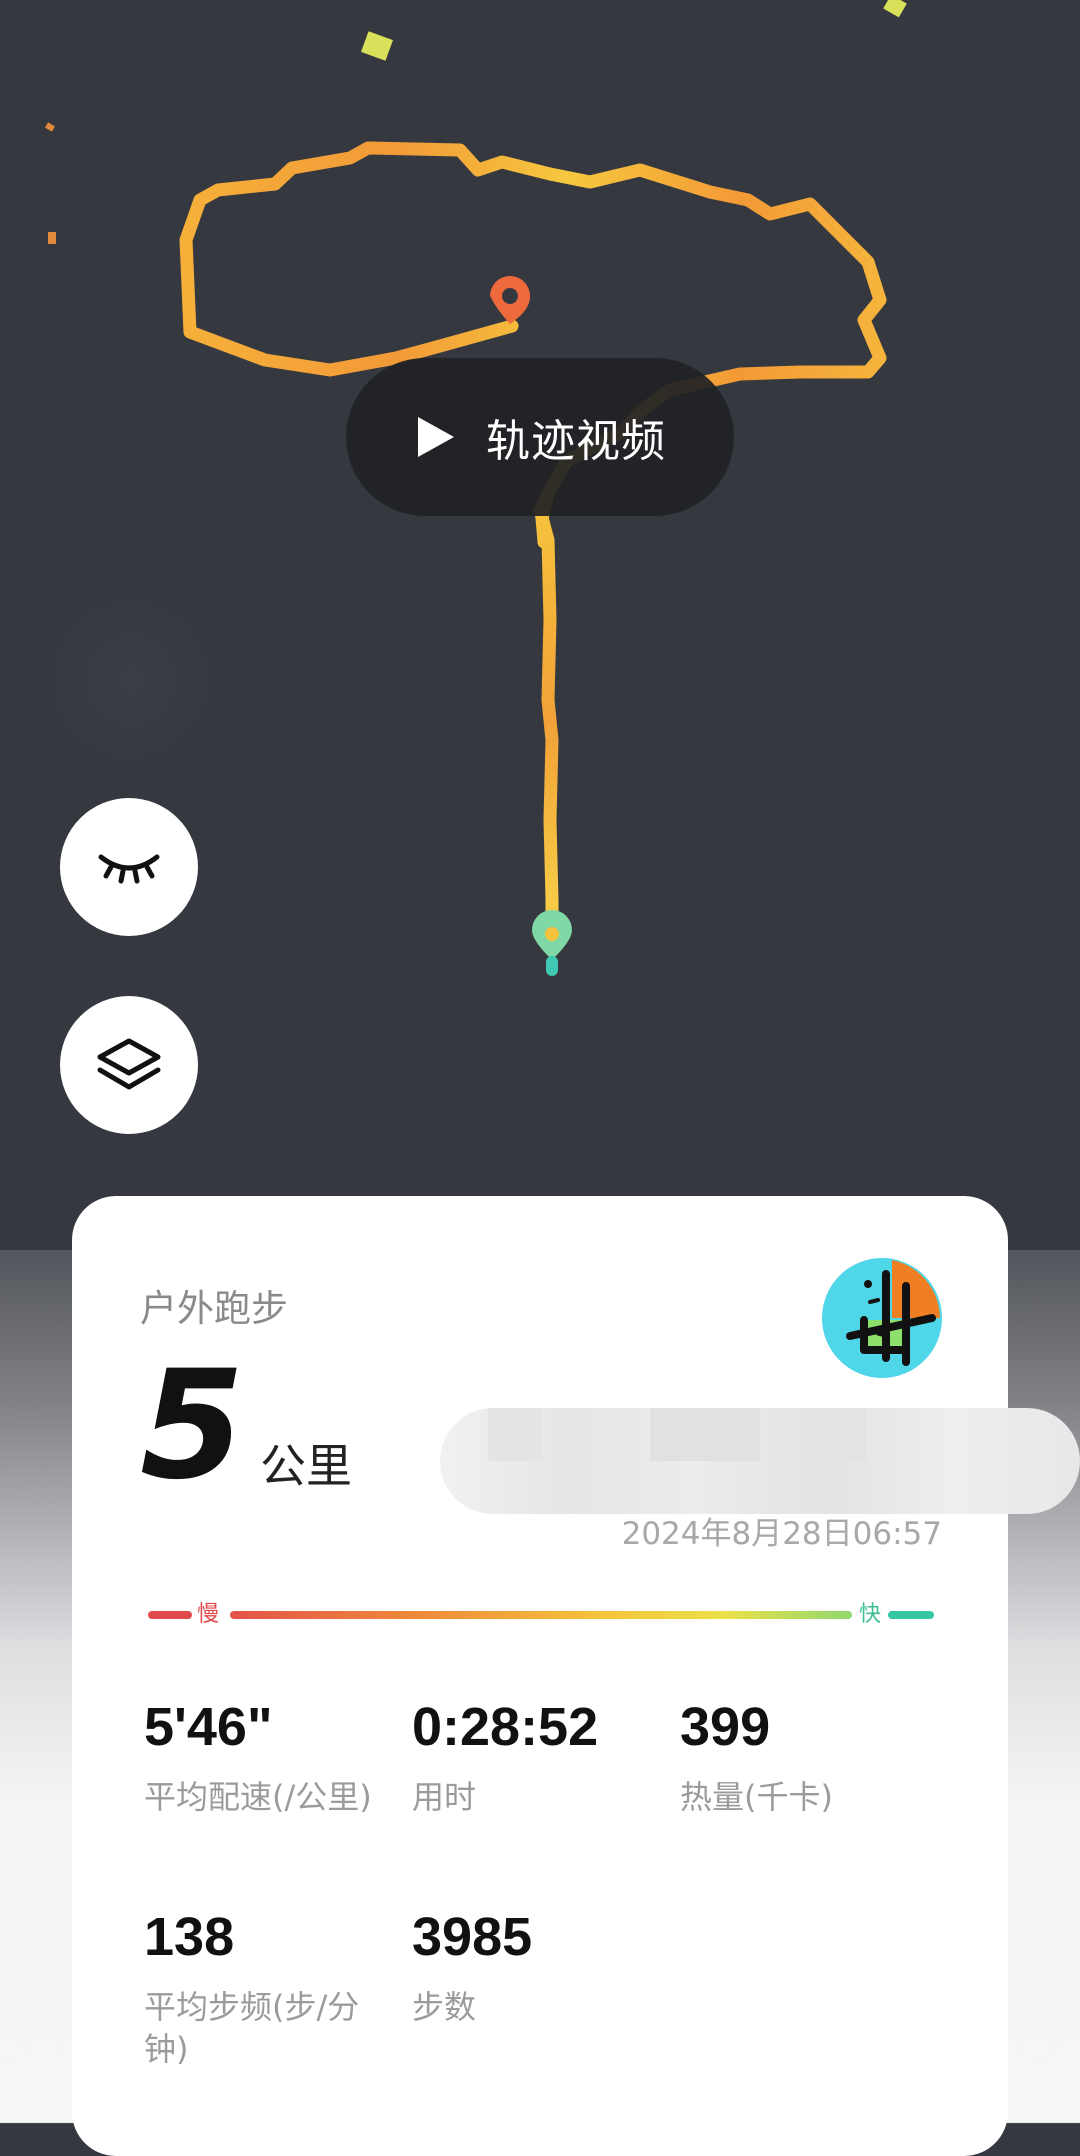  I want to click on workout-date: 2024年8月28日06:57, so click(781, 1534).